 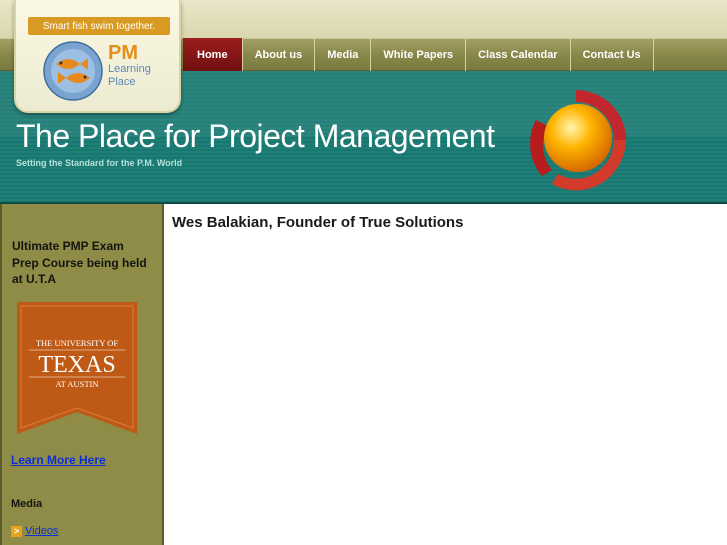 What do you see at coordinates (76, 384) in the screenshot?
I see `ut-line3: AT AUSTIN` at bounding box center [76, 384].